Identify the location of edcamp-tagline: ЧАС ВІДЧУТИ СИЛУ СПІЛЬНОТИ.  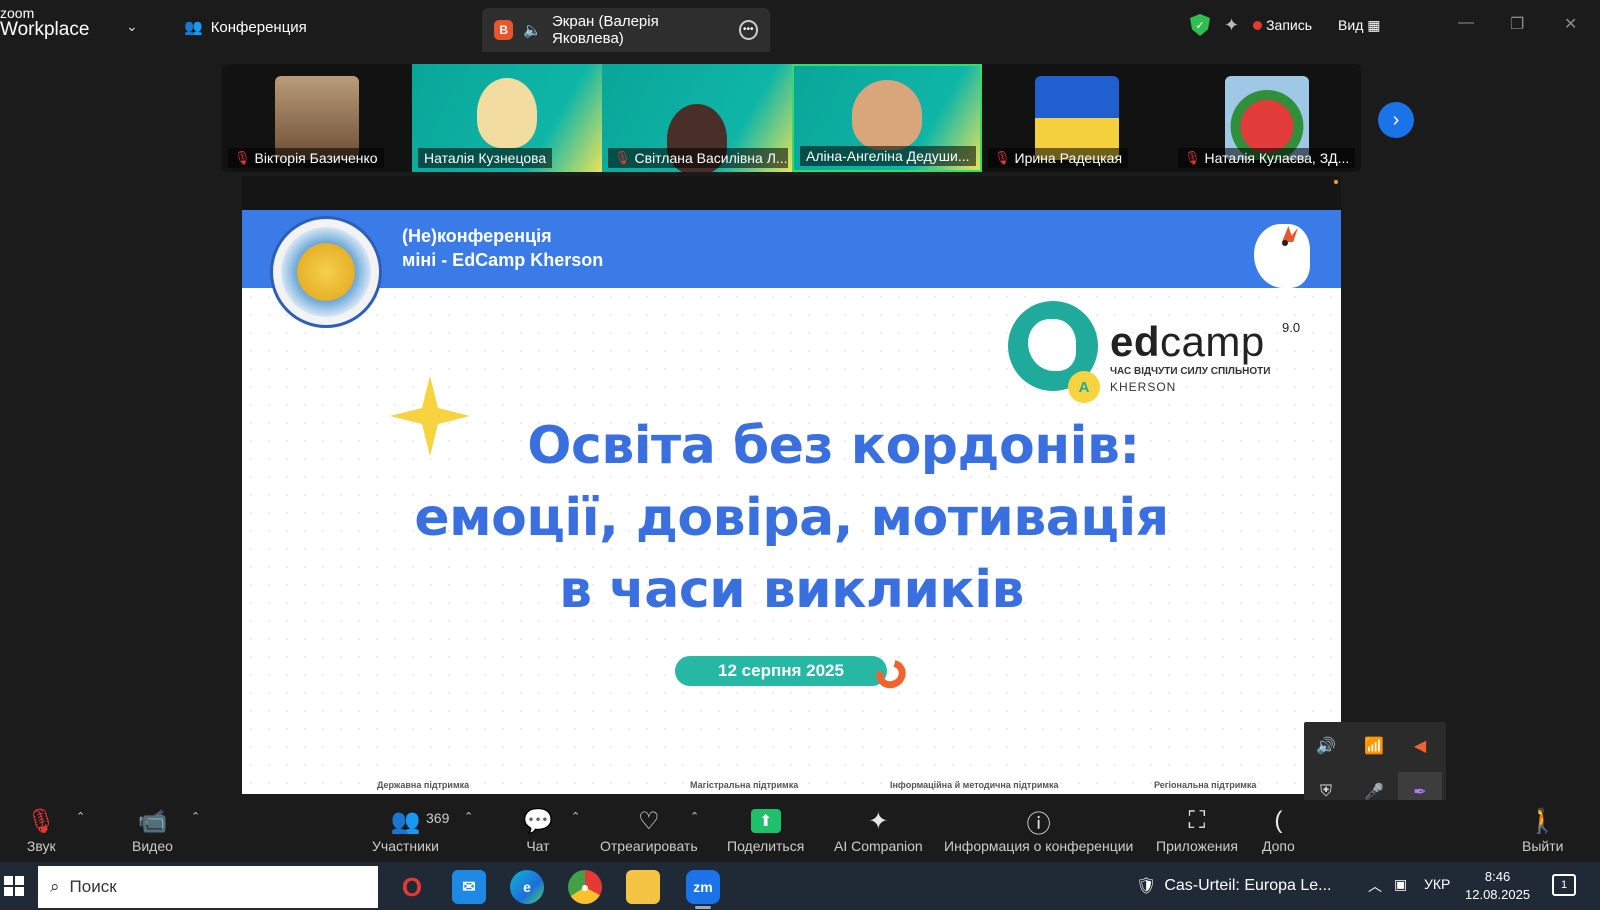
(1190, 371).